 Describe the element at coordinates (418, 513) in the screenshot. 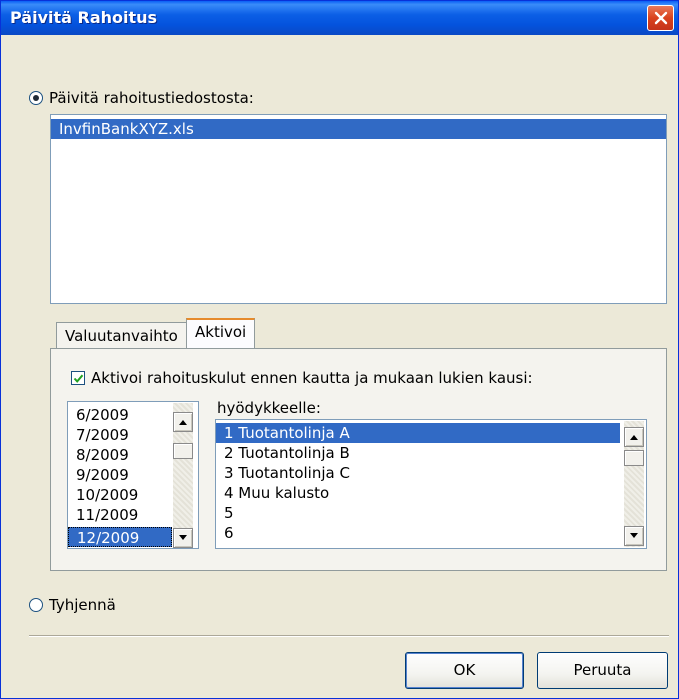

I see `asset-item: 5` at that location.